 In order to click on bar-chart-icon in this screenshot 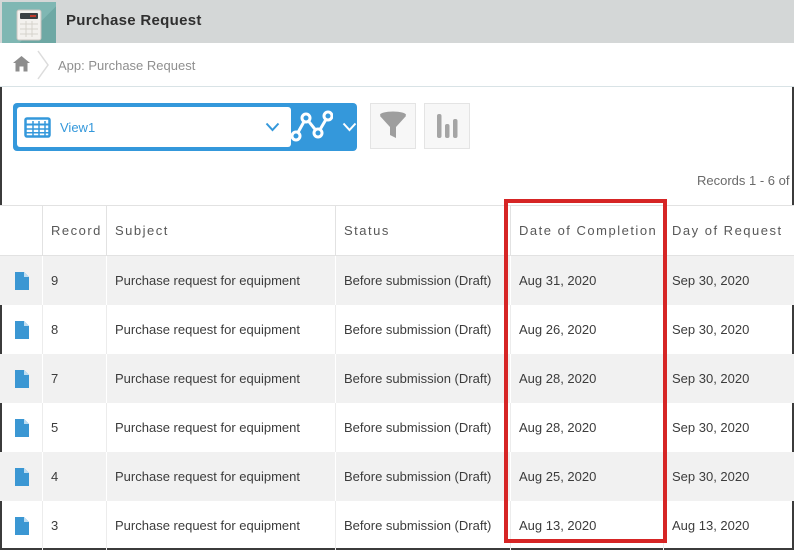, I will do `click(447, 126)`.